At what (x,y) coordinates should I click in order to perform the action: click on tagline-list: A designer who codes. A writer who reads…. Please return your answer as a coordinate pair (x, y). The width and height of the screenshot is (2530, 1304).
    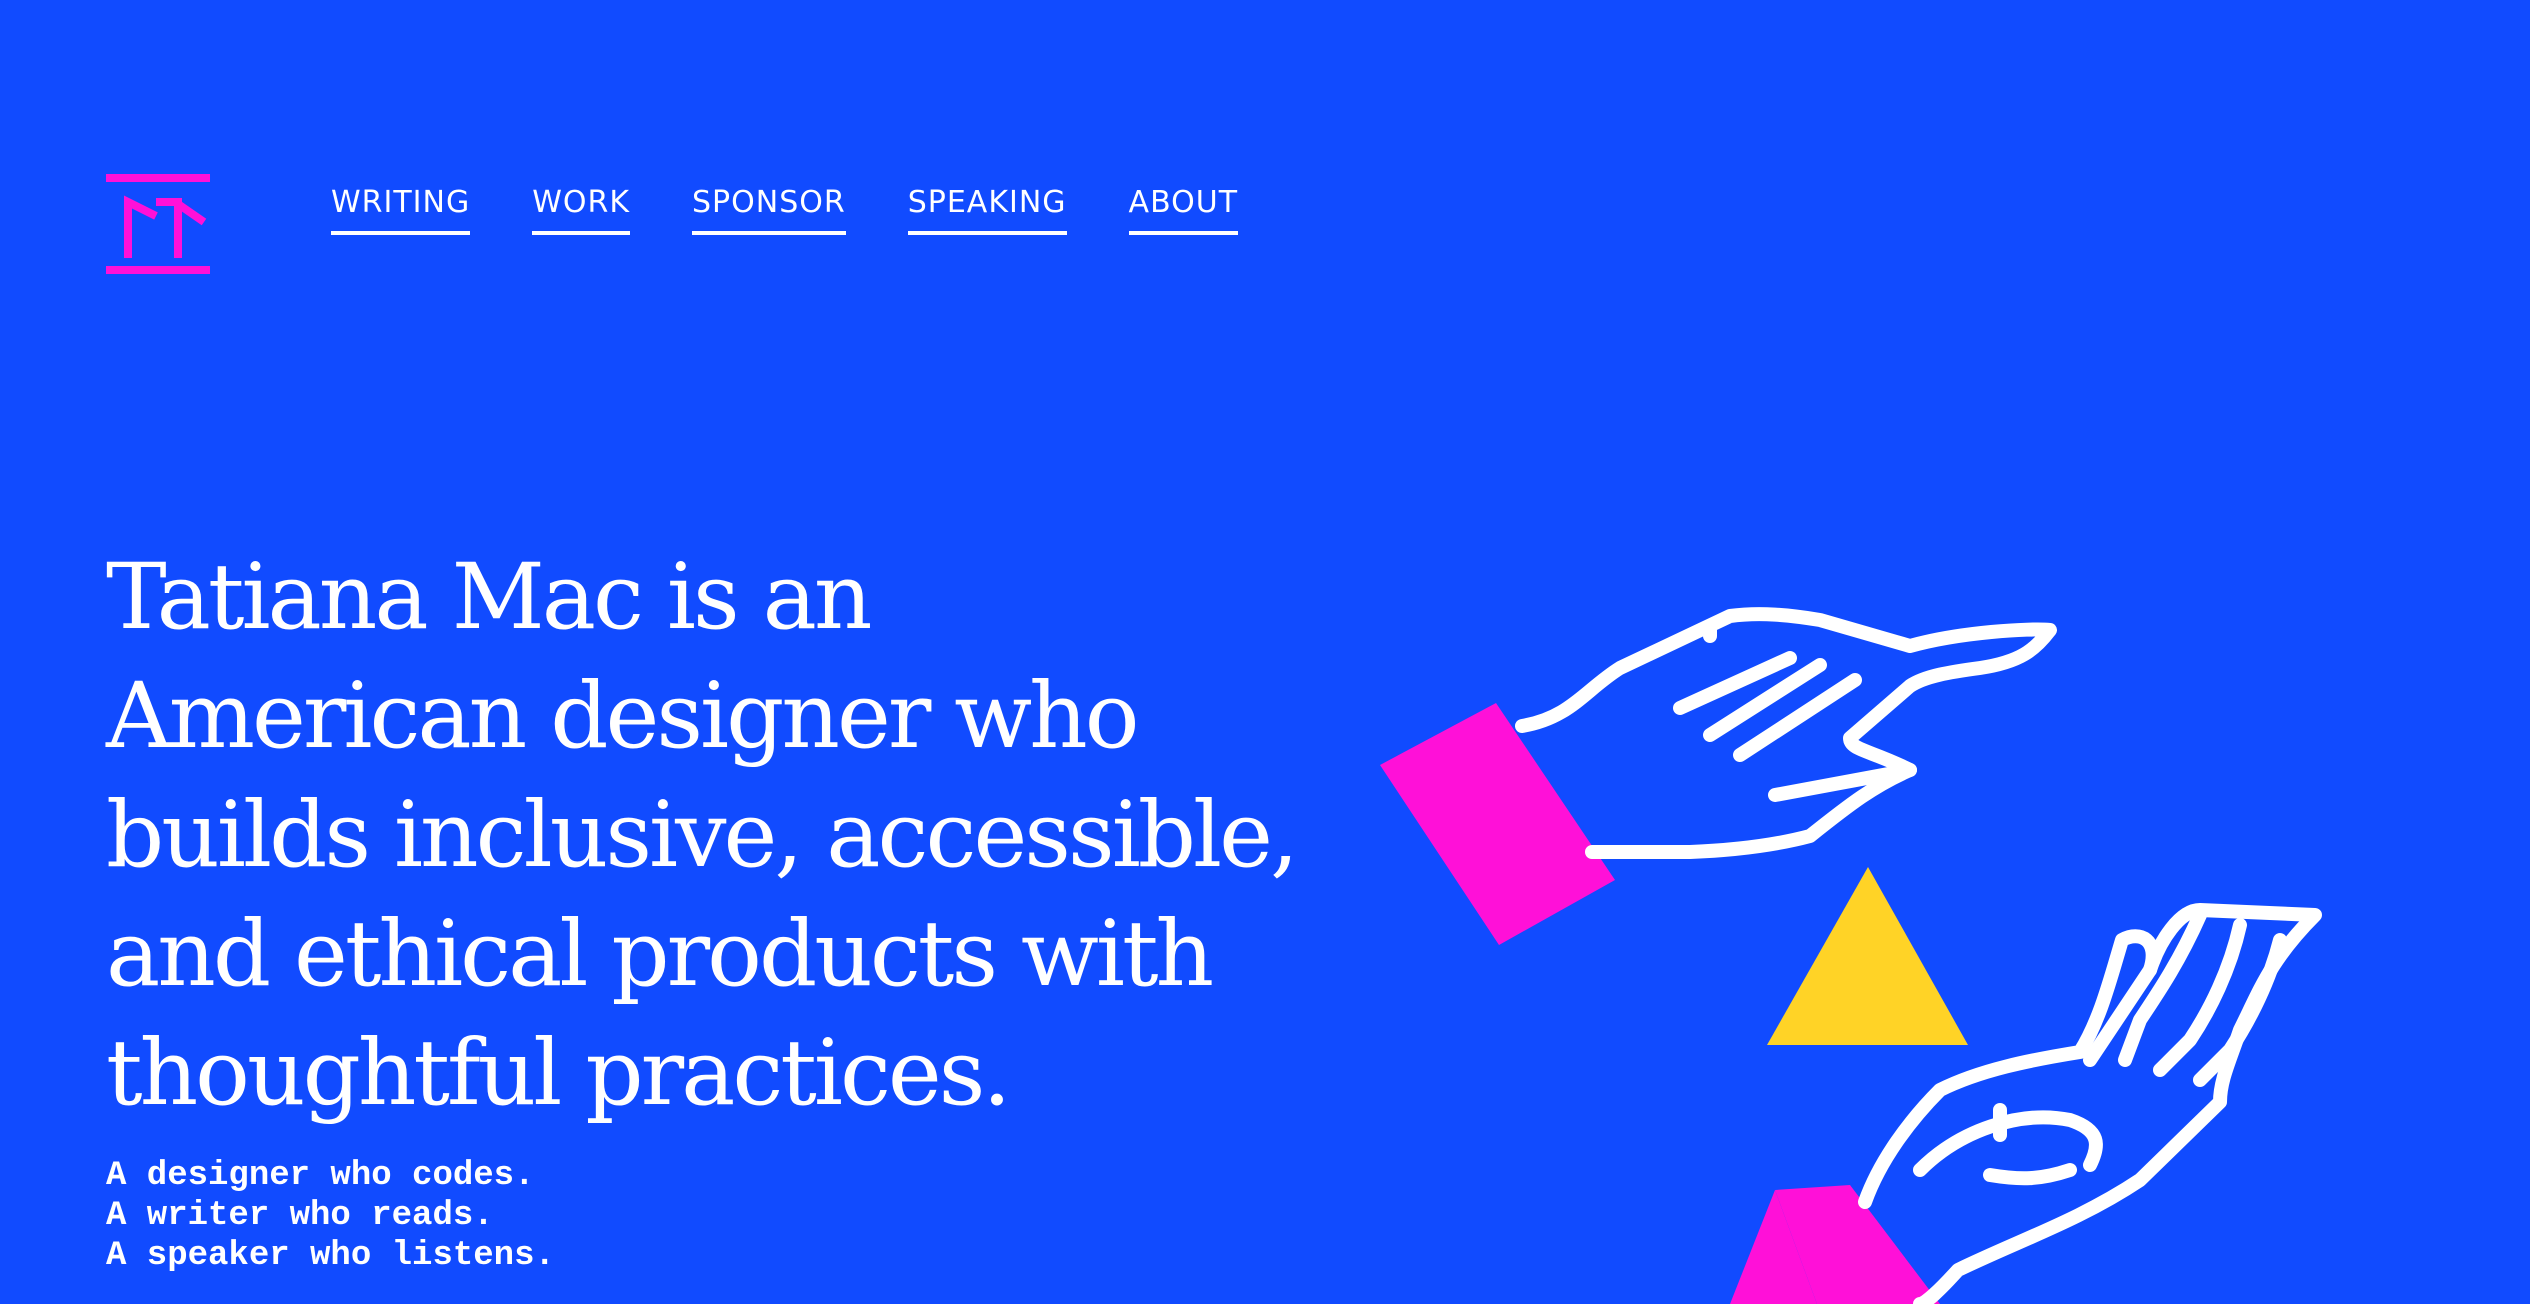
    Looking at the image, I should click on (330, 1216).